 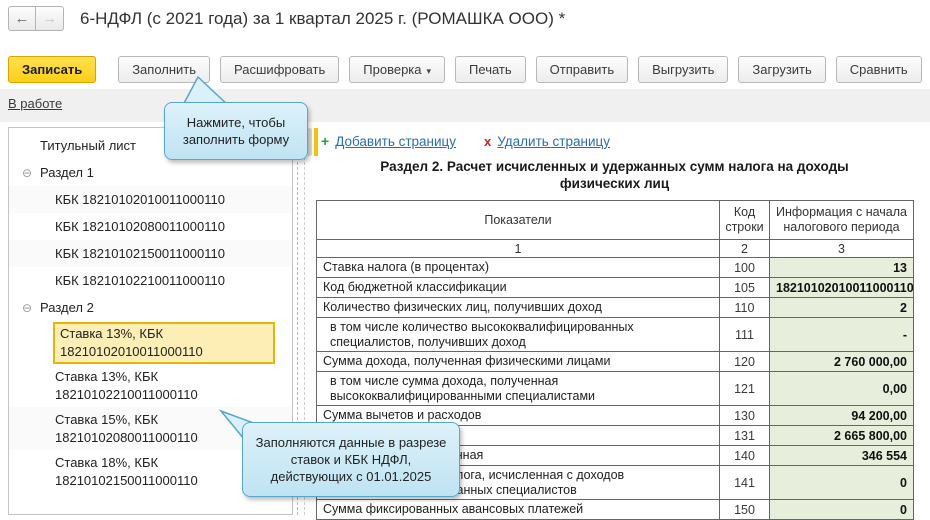 What do you see at coordinates (150, 172) in the screenshot?
I see `sidebar-group-section1: ⊖ Раздел 1` at bounding box center [150, 172].